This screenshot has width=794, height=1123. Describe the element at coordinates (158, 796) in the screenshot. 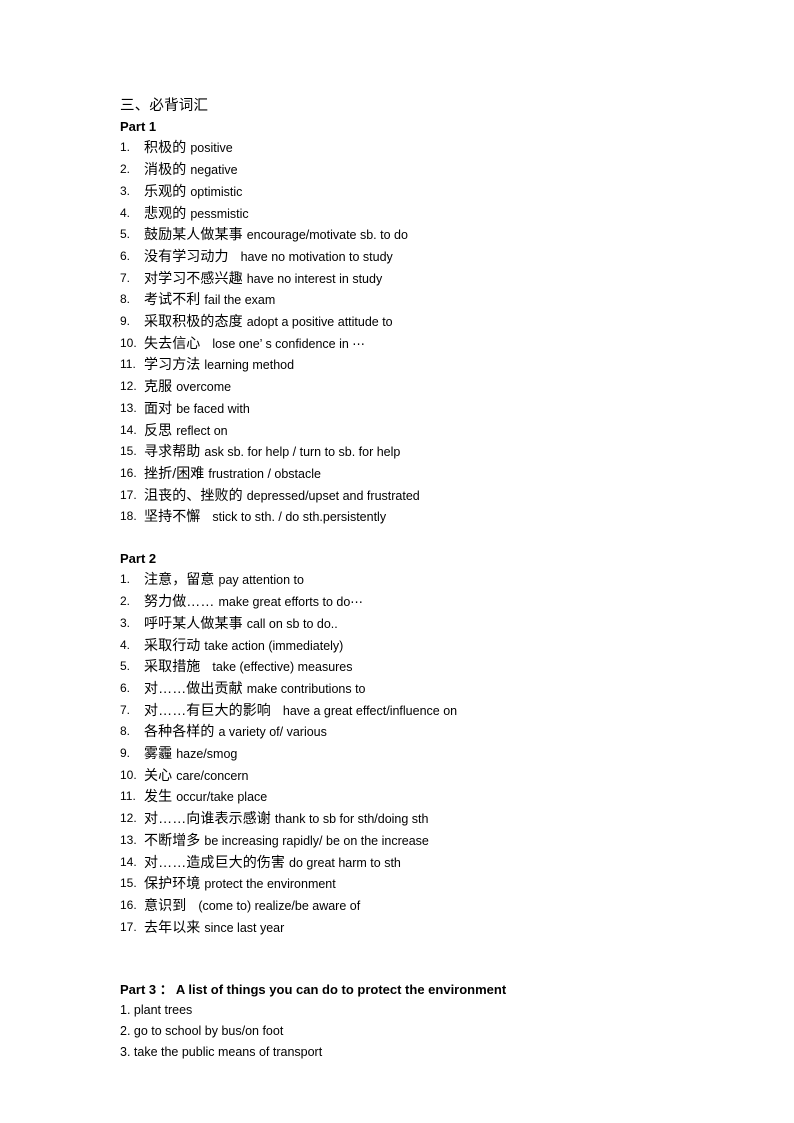

I see `item-chinese: 发生` at that location.